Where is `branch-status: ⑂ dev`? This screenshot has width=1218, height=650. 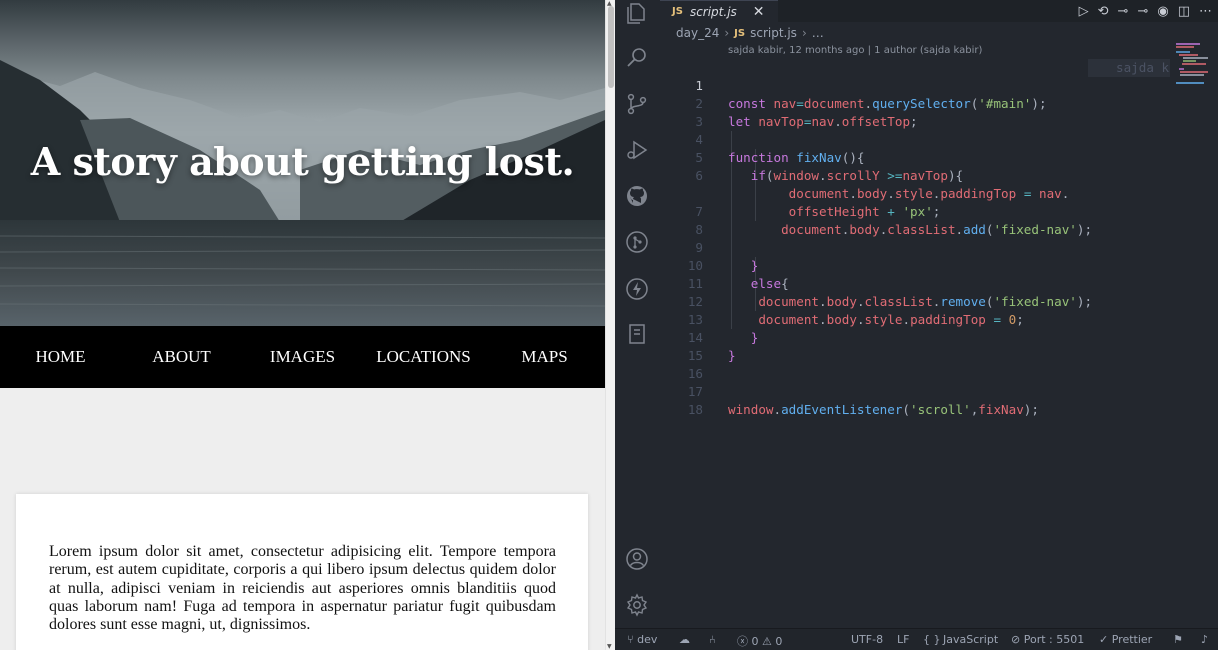 branch-status: ⑂ dev is located at coordinates (642, 639).